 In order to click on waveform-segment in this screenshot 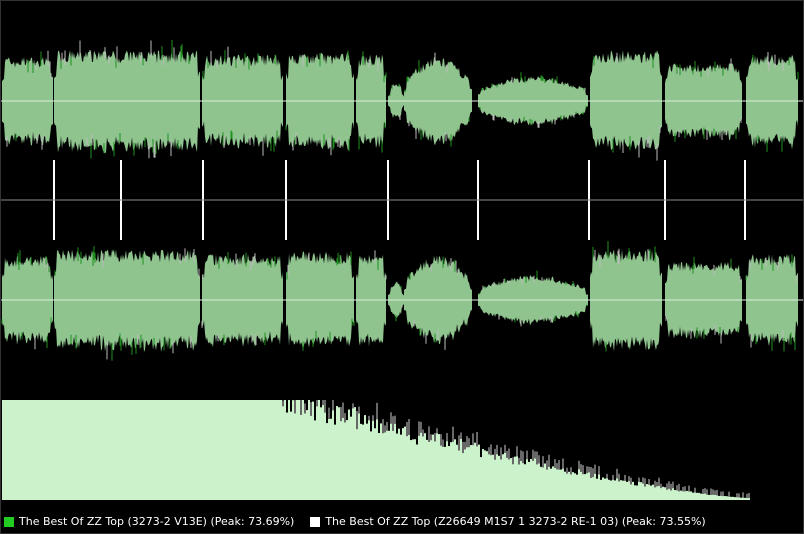, I will do `click(242, 101)`.